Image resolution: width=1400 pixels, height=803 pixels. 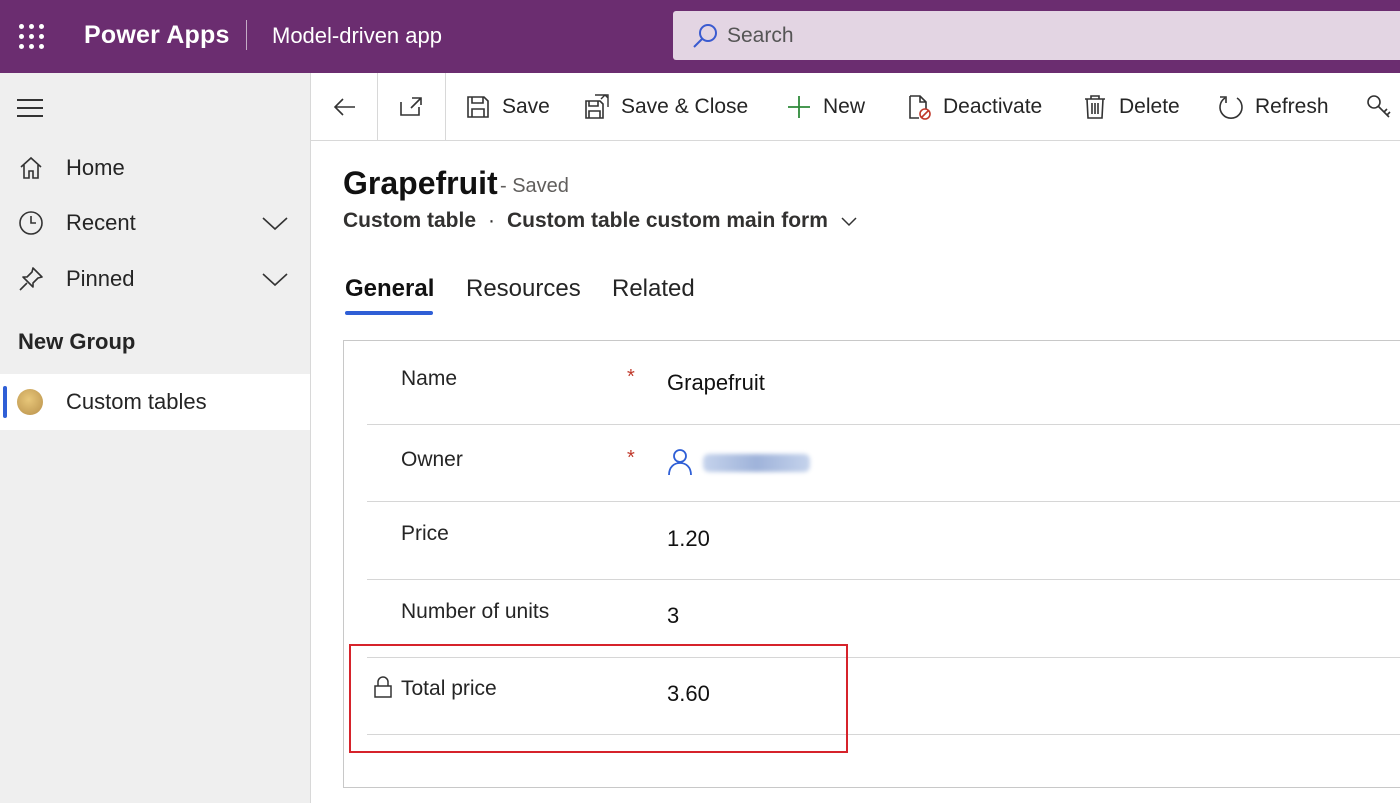 What do you see at coordinates (667, 221) in the screenshot?
I see `form-selector: Custom table custom main form` at bounding box center [667, 221].